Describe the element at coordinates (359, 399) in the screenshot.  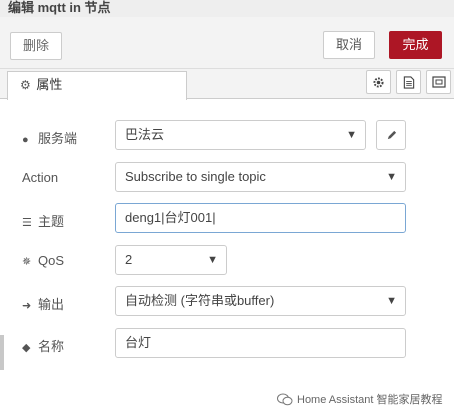
I see `watermark: Home Assistant 智能家居教程` at that location.